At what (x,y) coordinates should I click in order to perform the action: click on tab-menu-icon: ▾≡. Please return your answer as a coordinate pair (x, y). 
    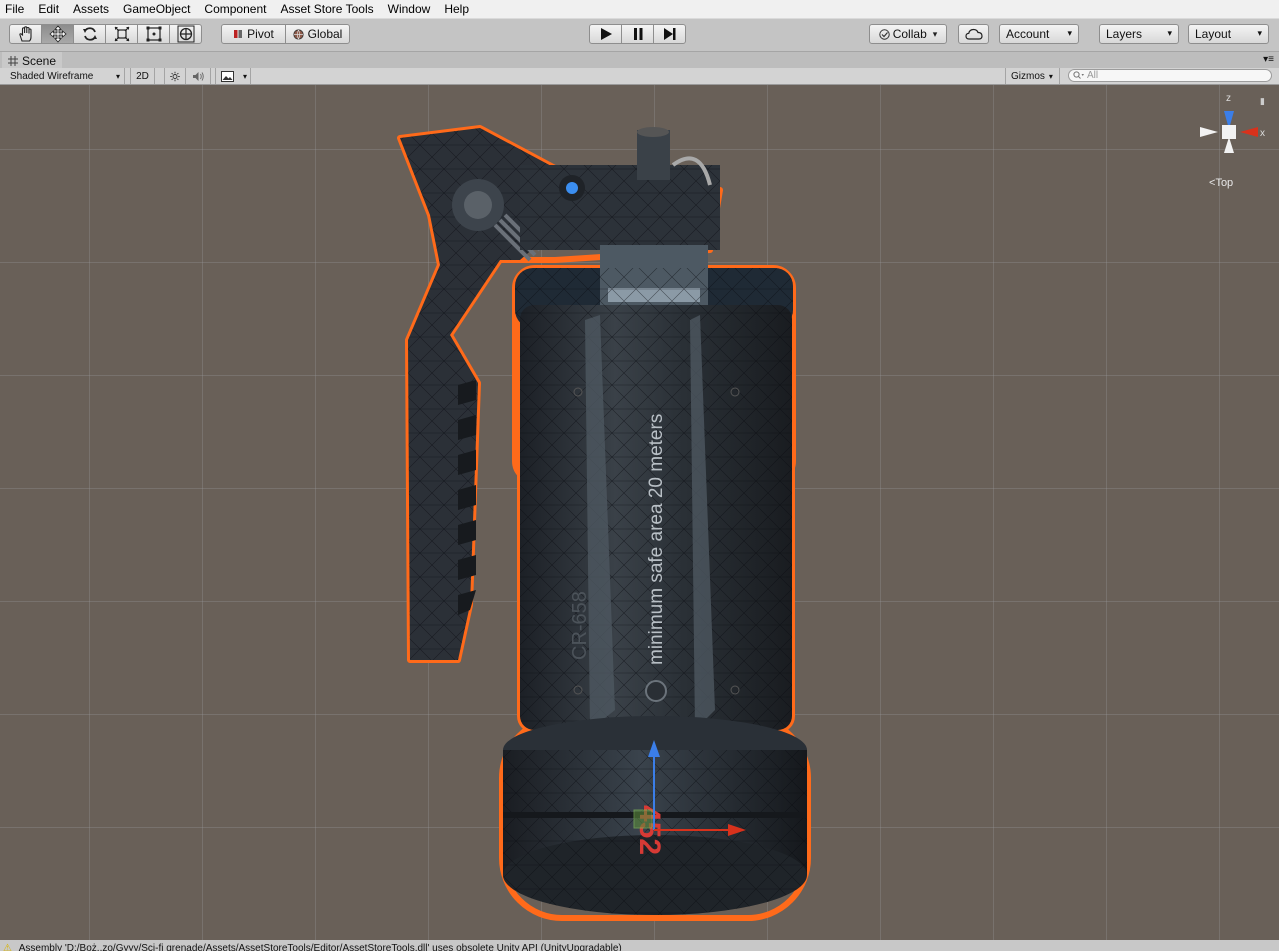
    Looking at the image, I should click on (1268, 59).